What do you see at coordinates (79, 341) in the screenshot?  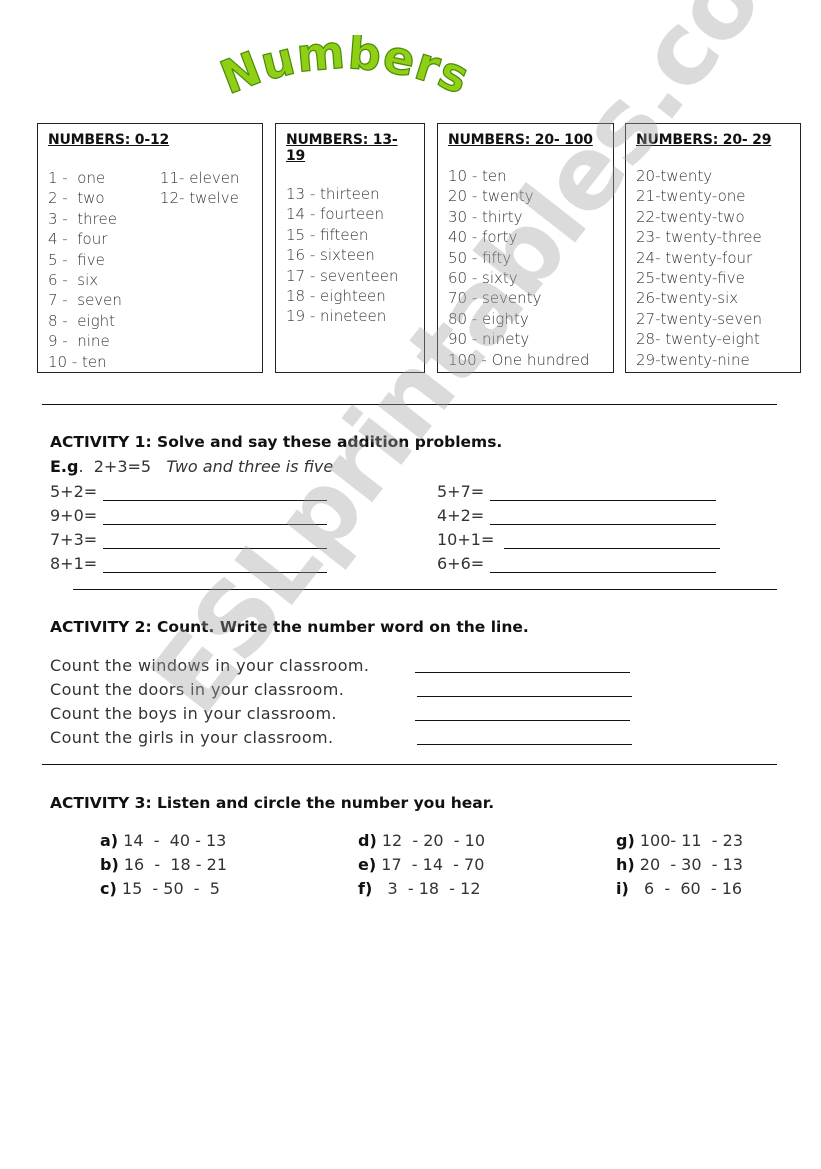 I see `number-item: 9 - nine` at bounding box center [79, 341].